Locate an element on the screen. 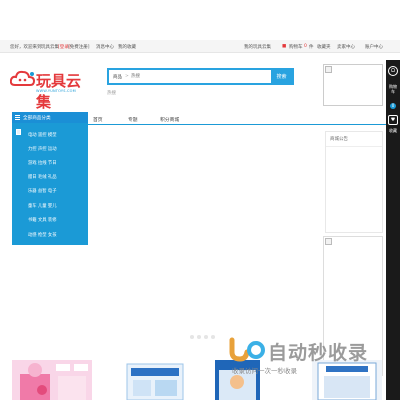  right-toolbar: Ω 购物车 0 ♥ 收藏 is located at coordinates (393, 230).